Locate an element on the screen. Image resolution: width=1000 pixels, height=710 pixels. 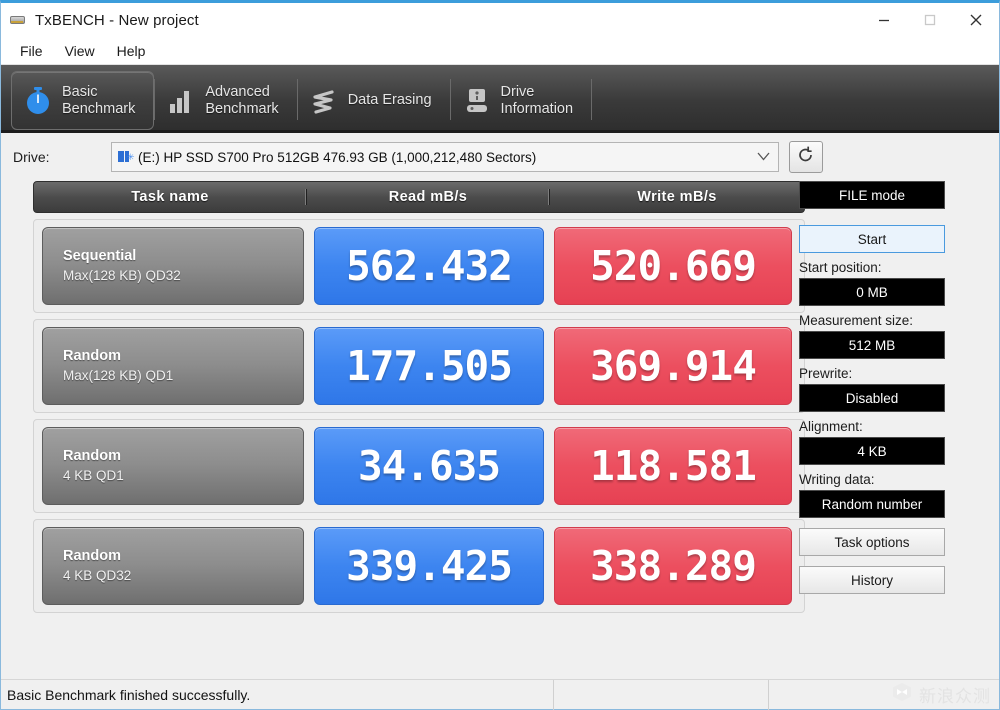
task-name-secondary: Max(128 KB) QD1 is located at coordinates (118, 375).